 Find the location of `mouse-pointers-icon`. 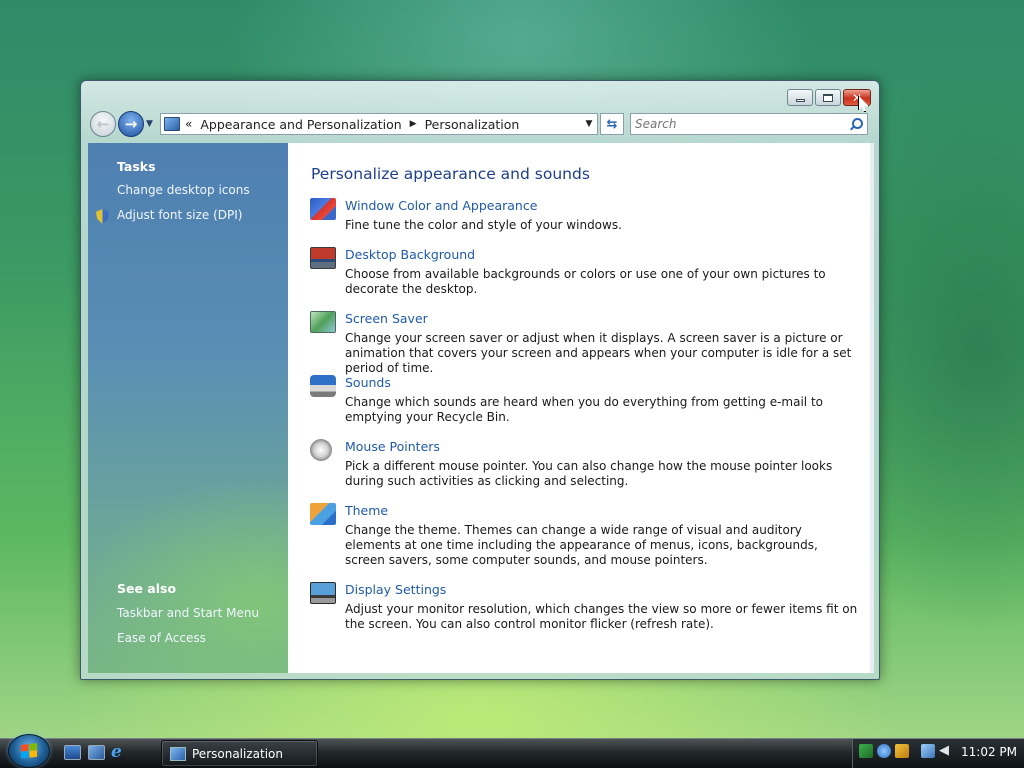

mouse-pointers-icon is located at coordinates (321, 450).